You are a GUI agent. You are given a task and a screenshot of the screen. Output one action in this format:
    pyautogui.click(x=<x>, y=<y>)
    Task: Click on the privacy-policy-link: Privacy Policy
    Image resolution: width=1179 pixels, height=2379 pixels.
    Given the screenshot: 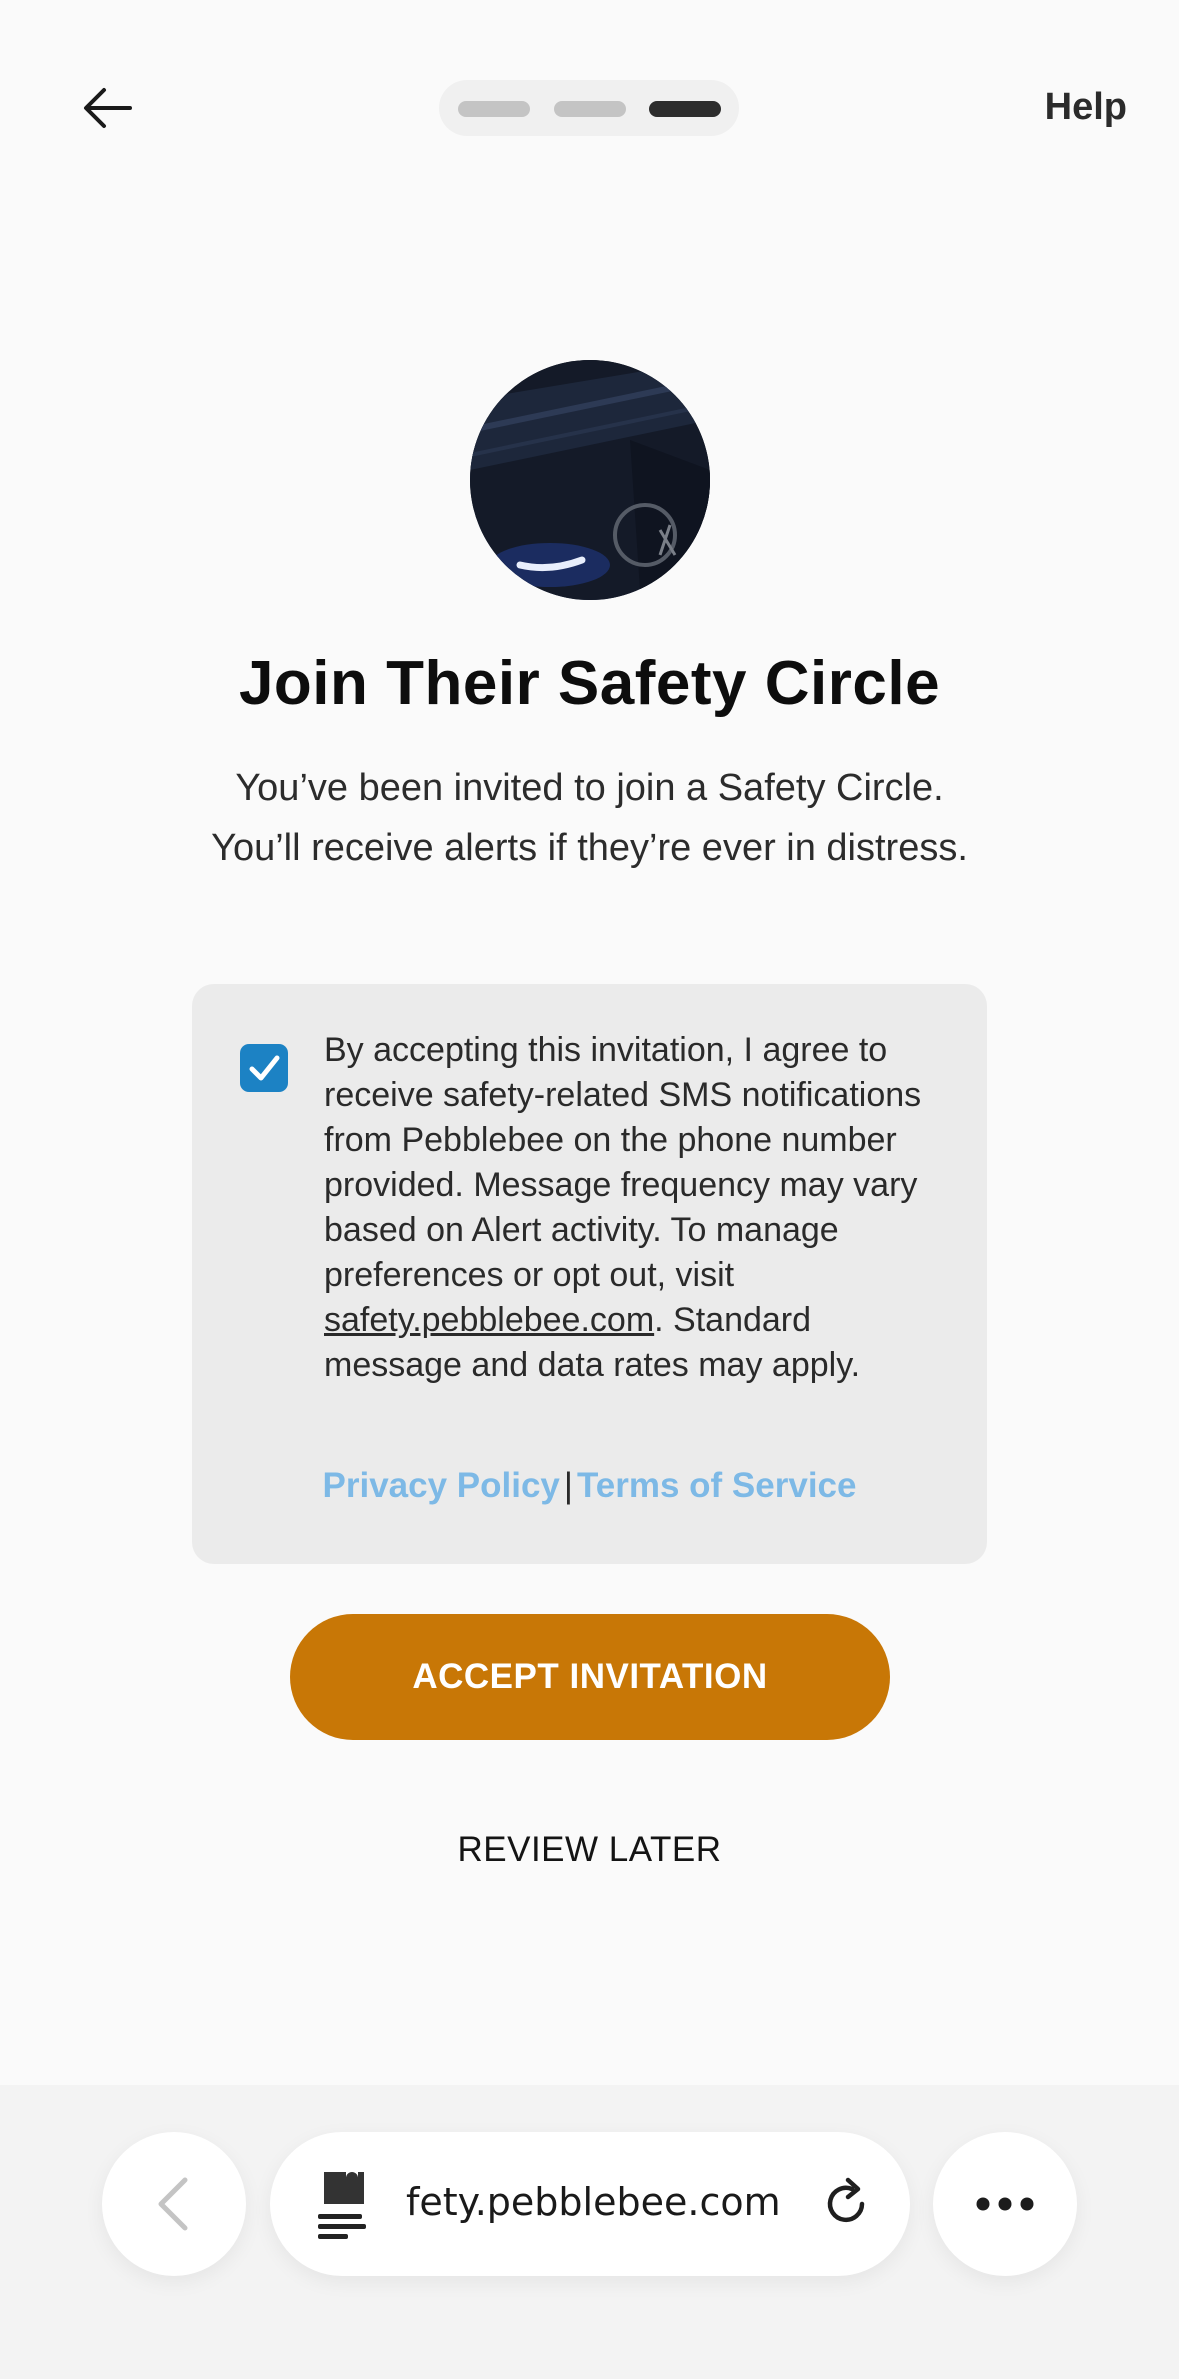 What is the action you would take?
    pyautogui.click(x=441, y=1485)
    